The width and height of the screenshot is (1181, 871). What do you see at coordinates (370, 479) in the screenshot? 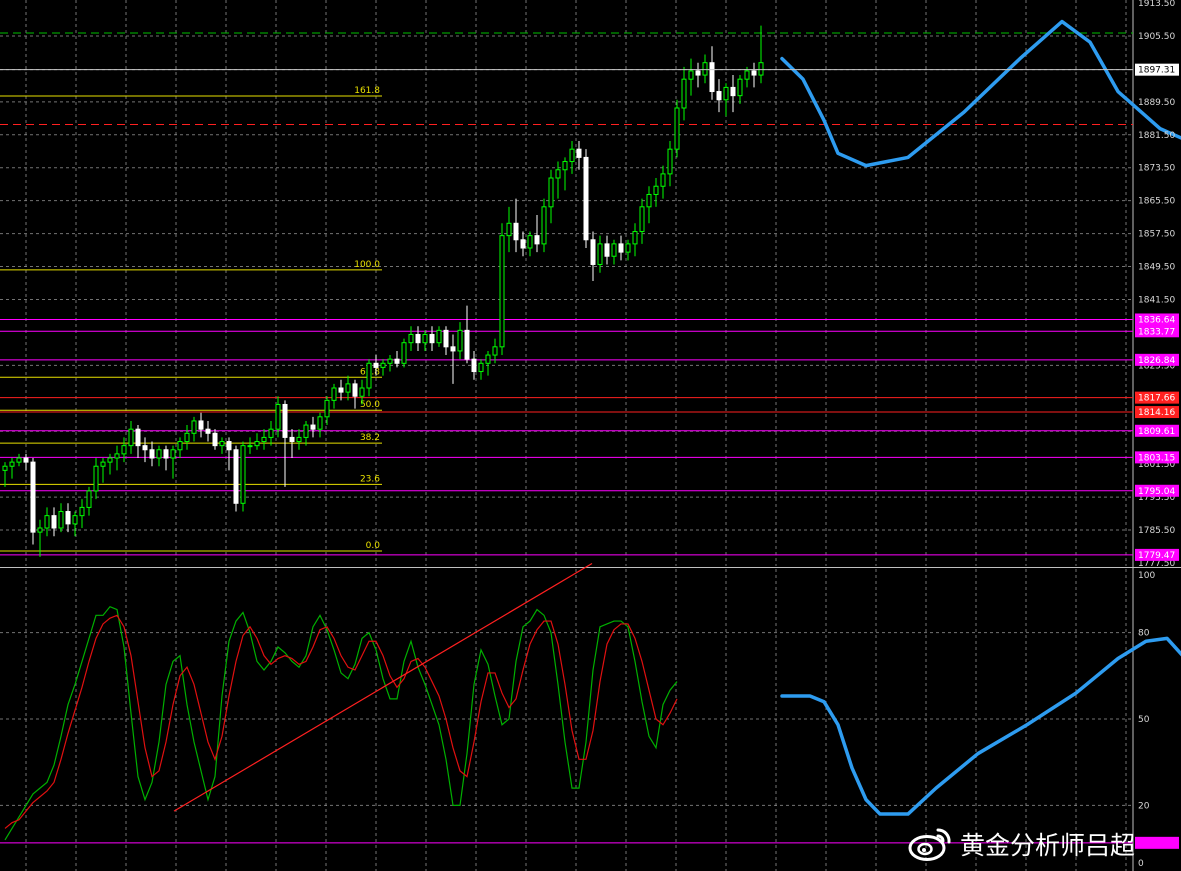
I see `fibonacci-level-label: 23.6` at bounding box center [370, 479].